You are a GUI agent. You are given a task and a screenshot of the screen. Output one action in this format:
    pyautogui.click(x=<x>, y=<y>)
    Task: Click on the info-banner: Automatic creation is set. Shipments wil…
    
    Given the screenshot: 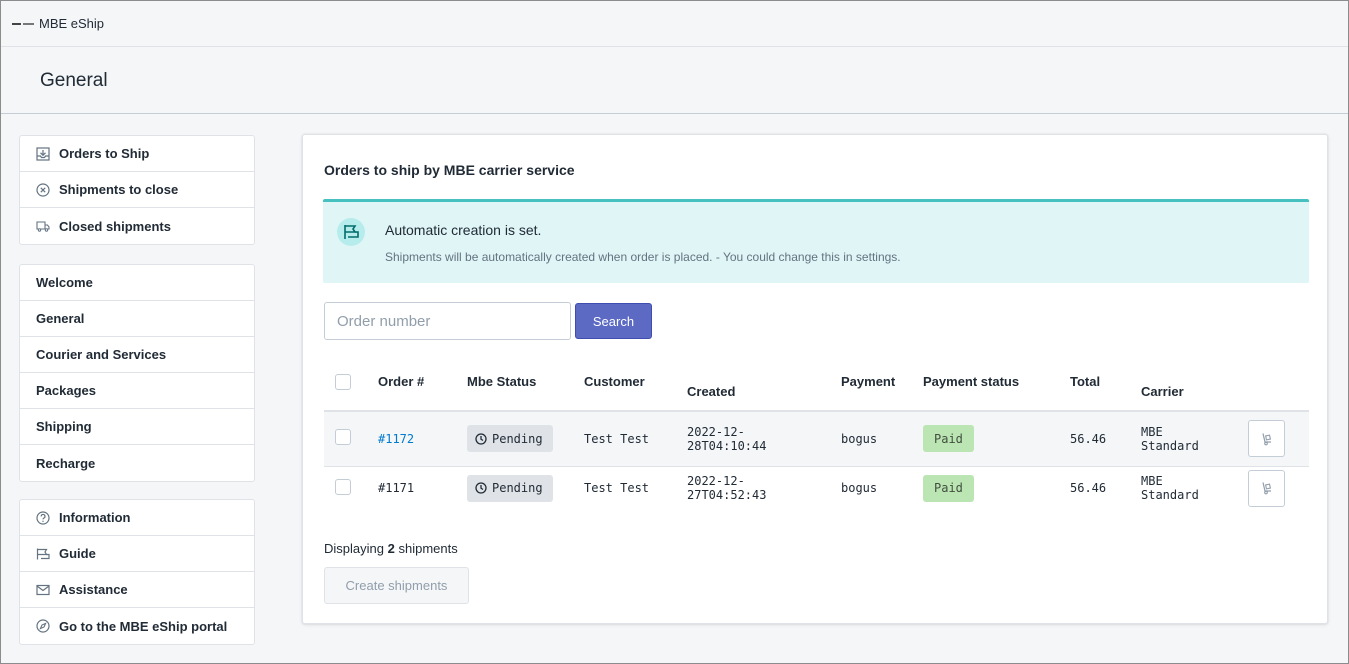 What is the action you would take?
    pyautogui.click(x=816, y=241)
    